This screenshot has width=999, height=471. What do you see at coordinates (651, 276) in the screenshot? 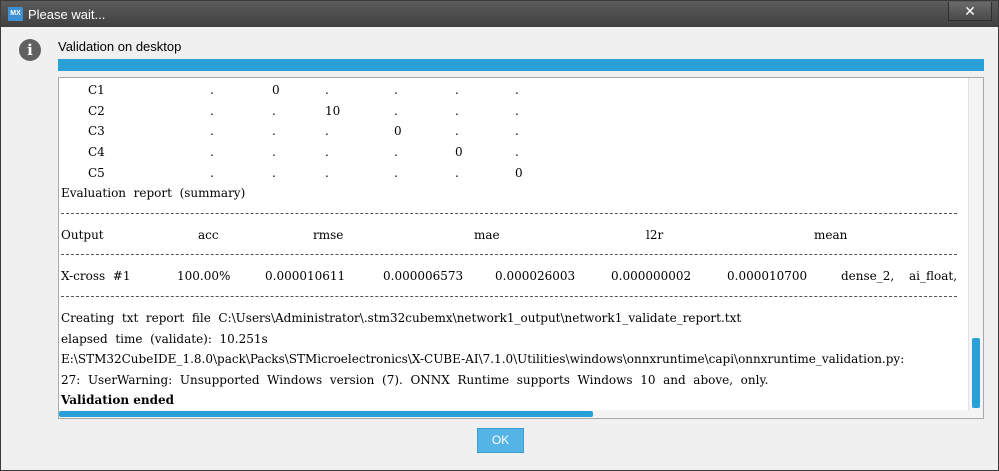
I see `data-cell: 0.000000002` at bounding box center [651, 276].